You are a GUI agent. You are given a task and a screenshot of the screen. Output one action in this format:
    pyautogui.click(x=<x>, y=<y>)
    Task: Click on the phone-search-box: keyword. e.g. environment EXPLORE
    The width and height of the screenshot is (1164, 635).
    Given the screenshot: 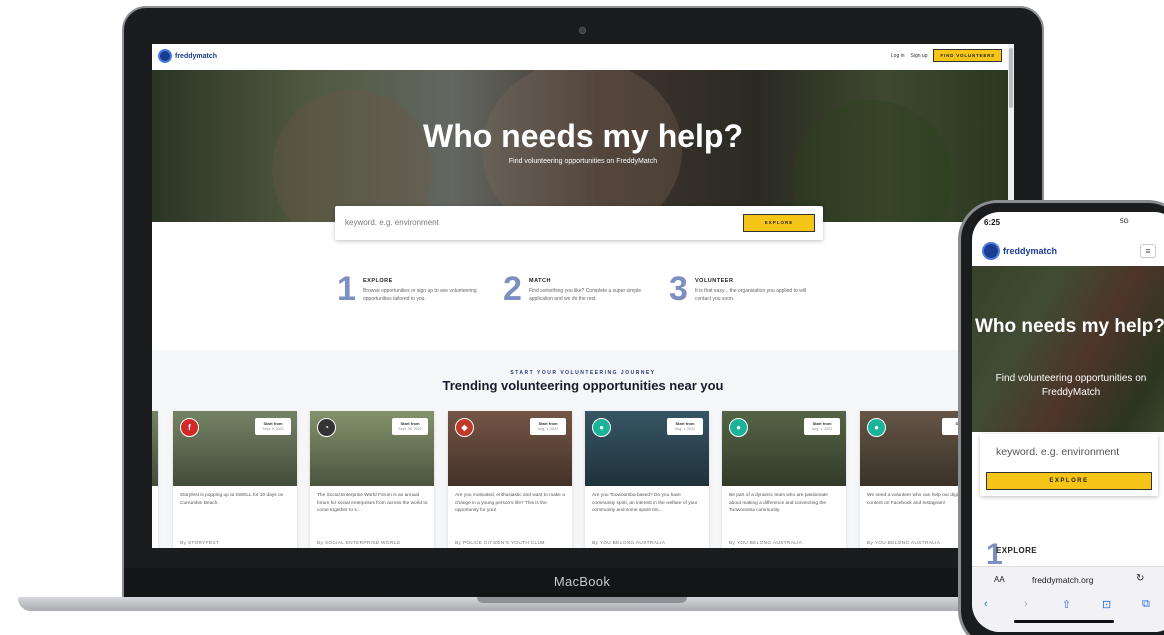 What is the action you would take?
    pyautogui.click(x=1069, y=465)
    